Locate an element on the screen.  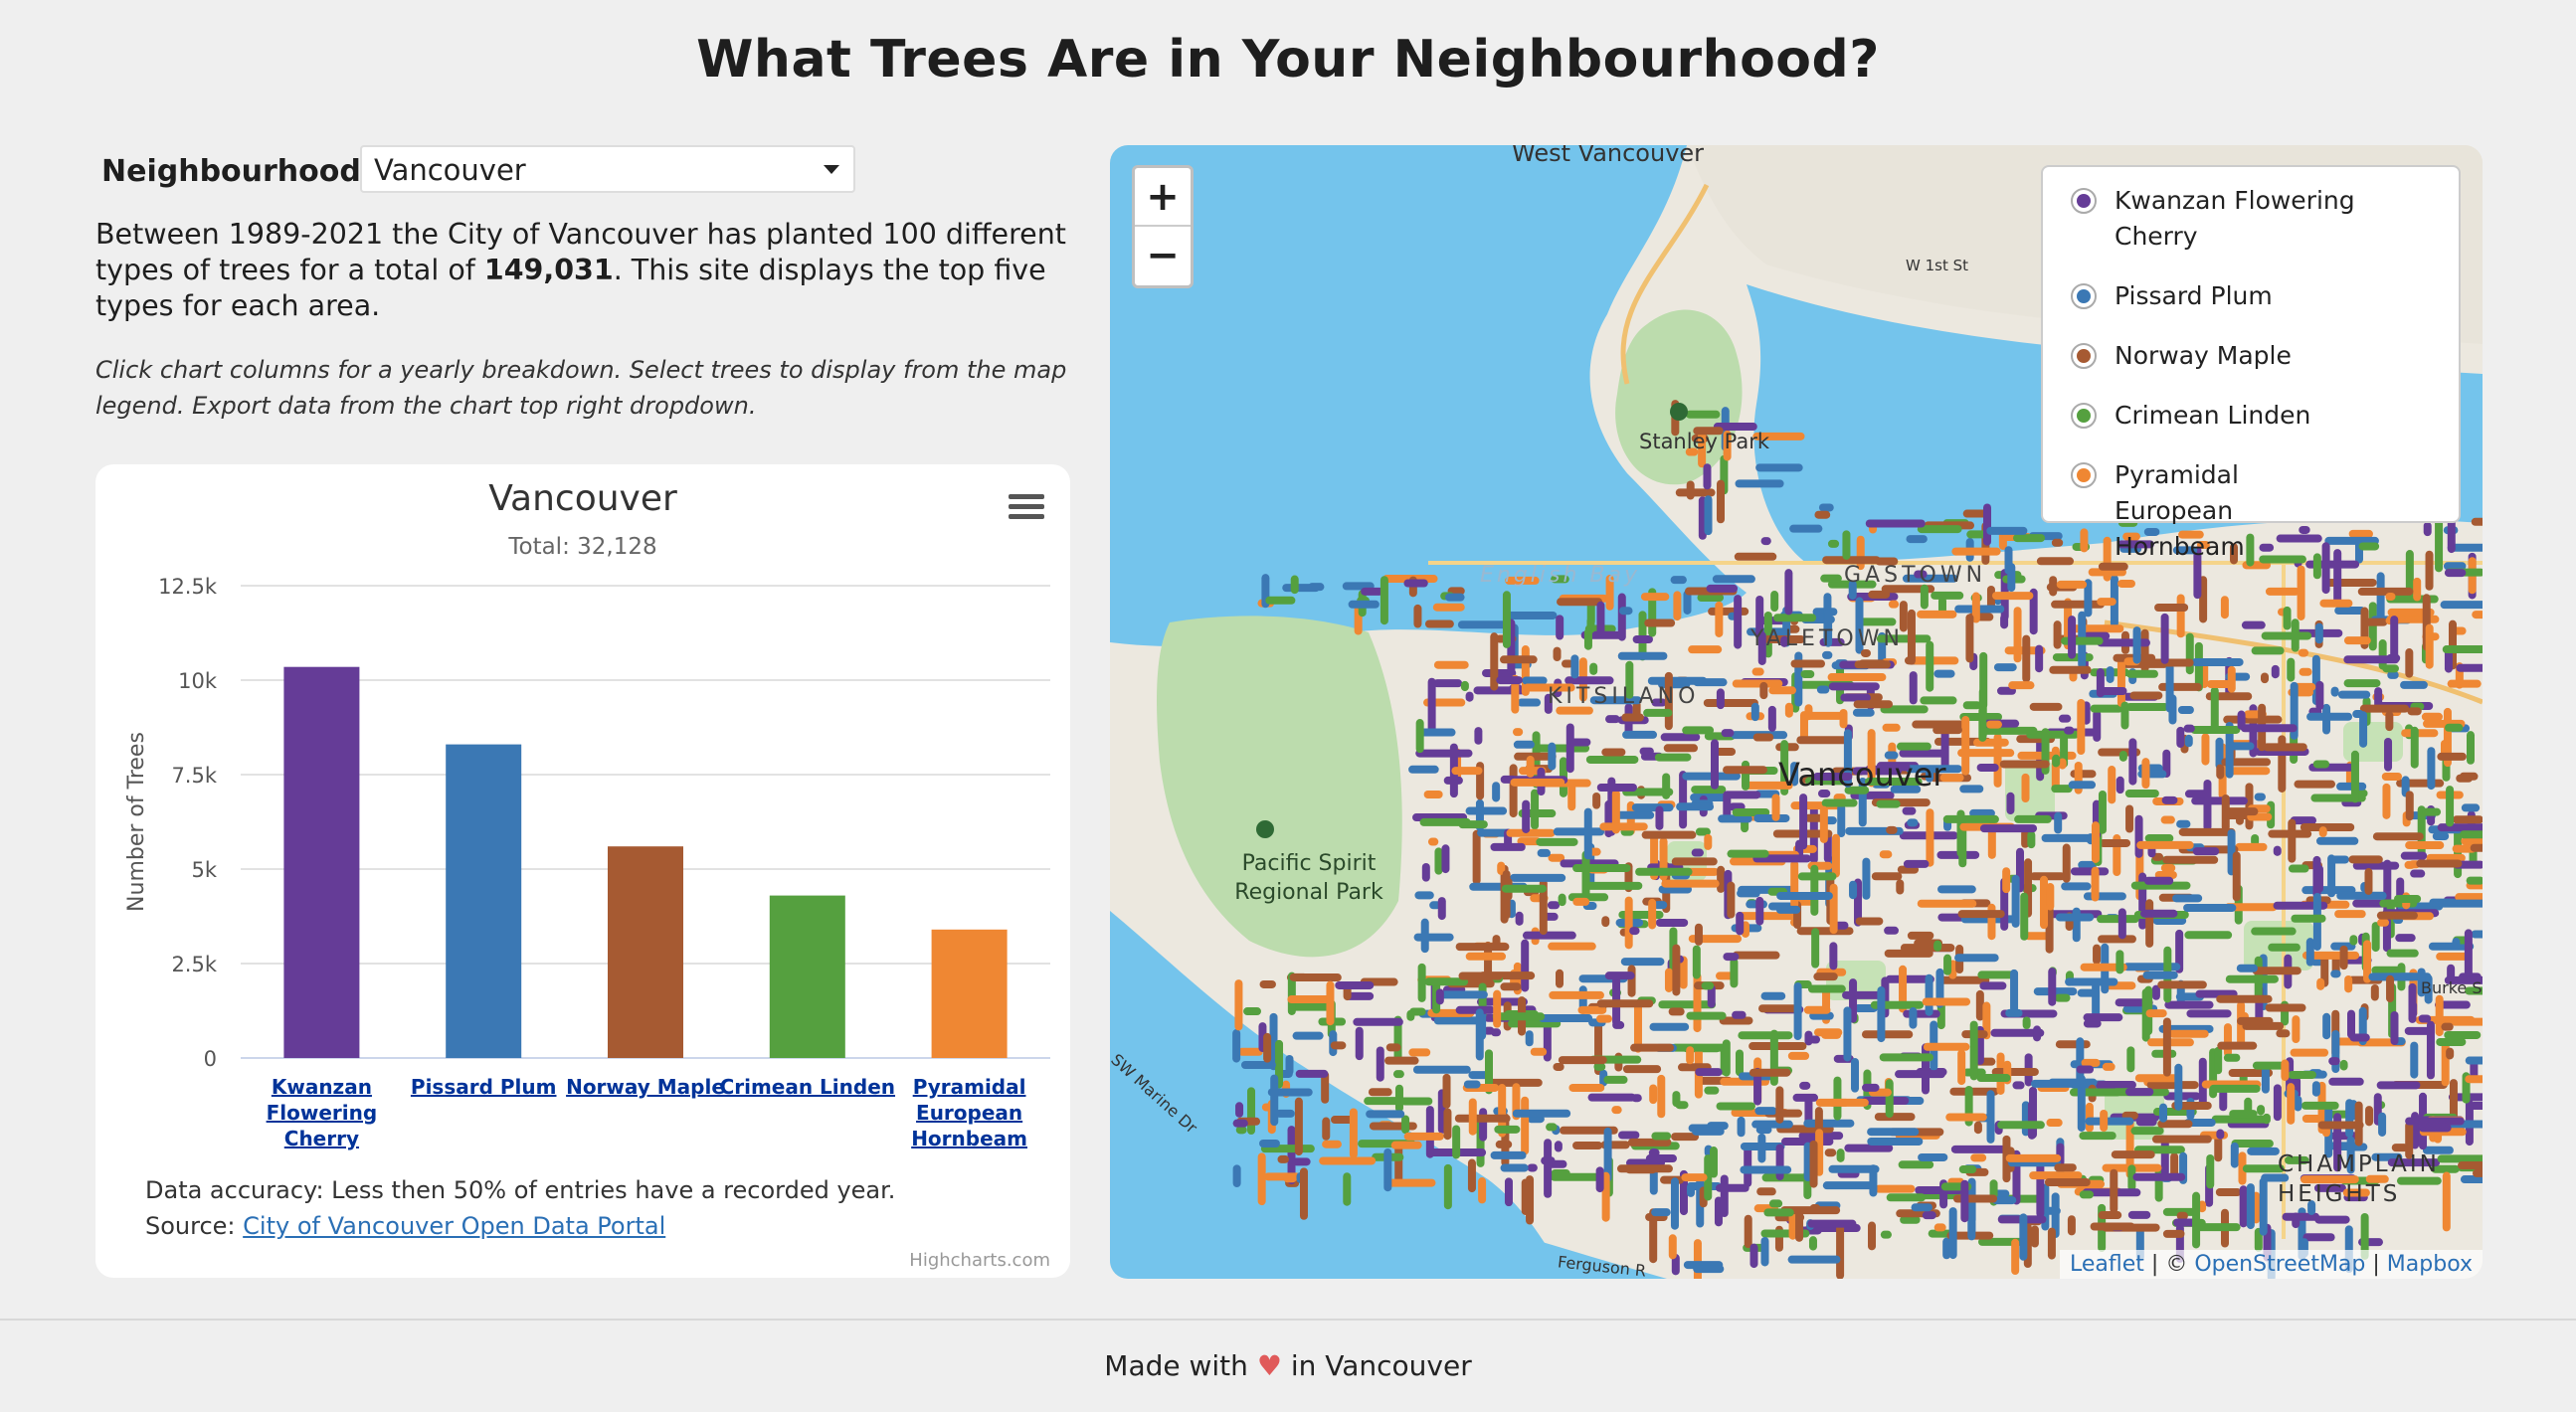
osm-link: OpenStreetMap is located at coordinates (2279, 1265).